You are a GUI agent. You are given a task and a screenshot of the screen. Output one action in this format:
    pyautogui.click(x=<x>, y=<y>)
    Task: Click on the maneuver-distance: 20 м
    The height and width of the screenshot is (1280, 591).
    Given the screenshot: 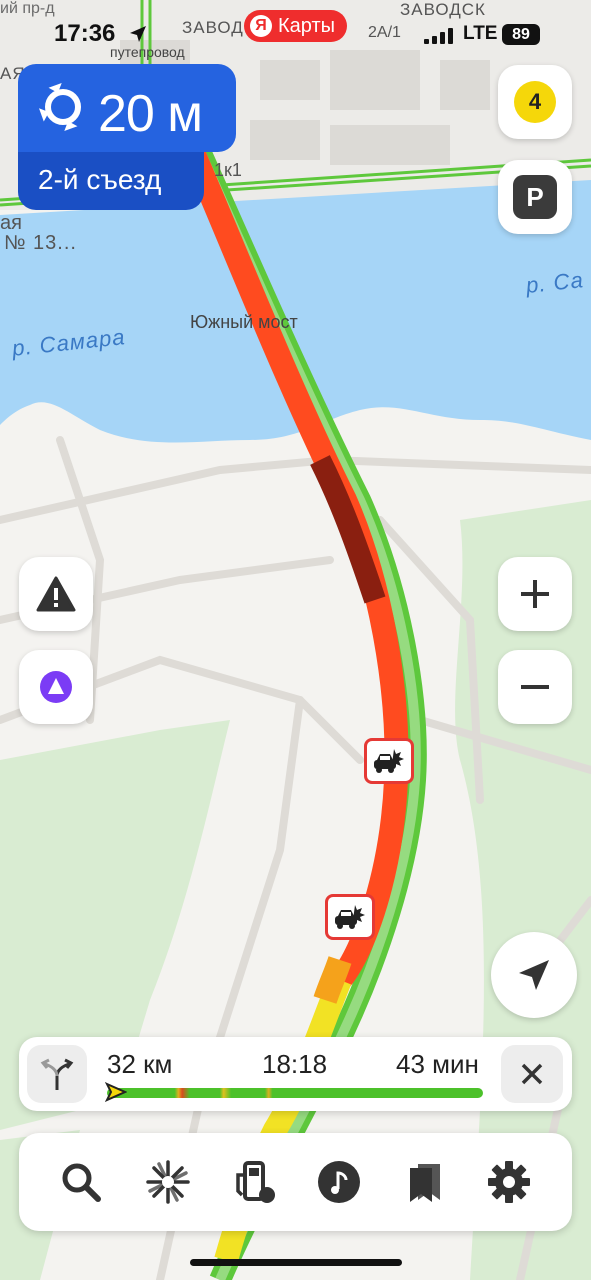 What is the action you would take?
    pyautogui.click(x=150, y=114)
    